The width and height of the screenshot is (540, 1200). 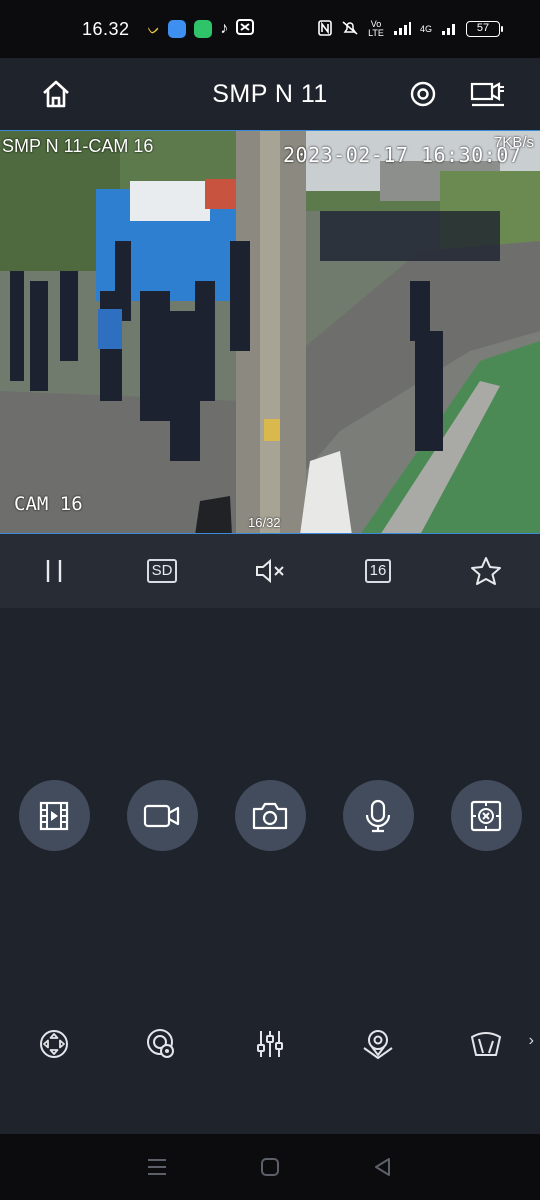 I want to click on image-adjust-button, so click(x=270, y=1044).